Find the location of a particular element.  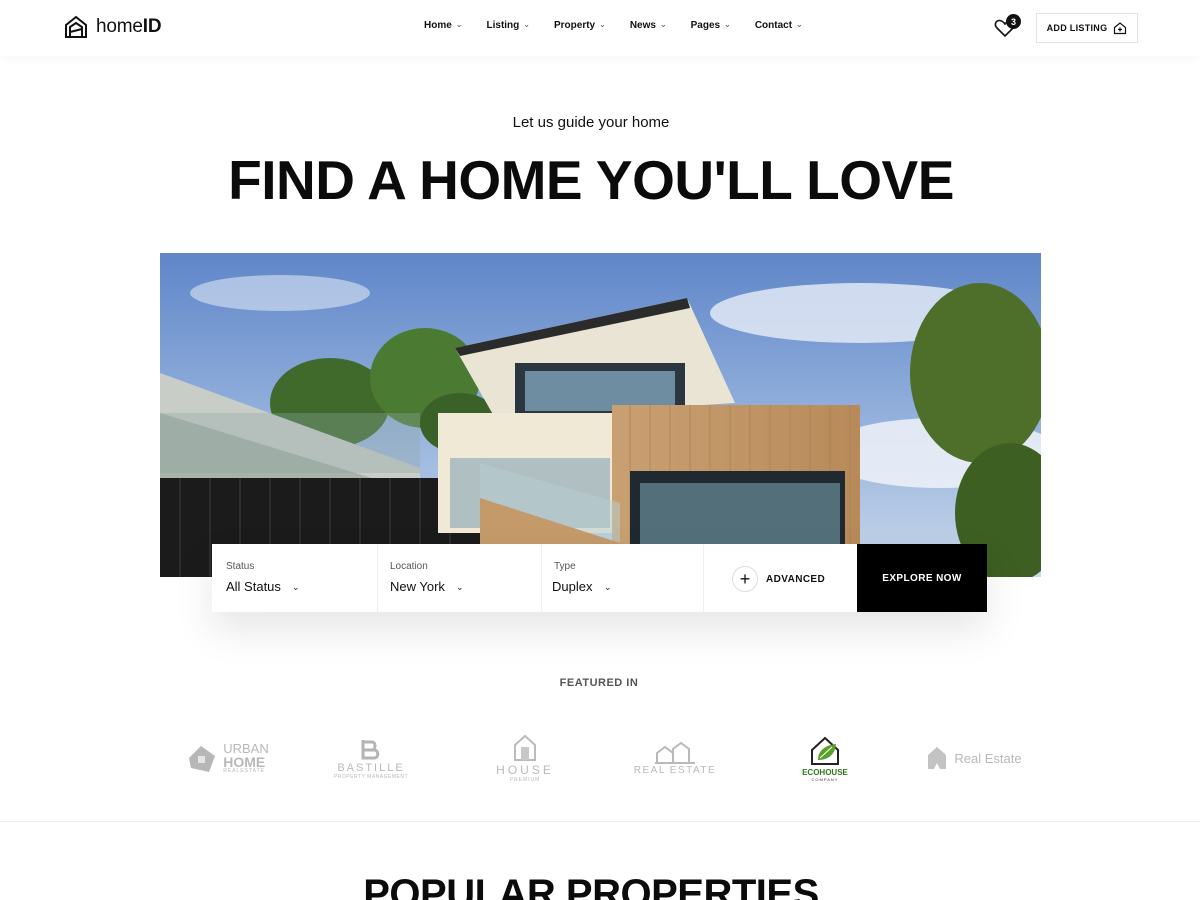

advanced-search-button: + ADVANCED is located at coordinates (780, 578).